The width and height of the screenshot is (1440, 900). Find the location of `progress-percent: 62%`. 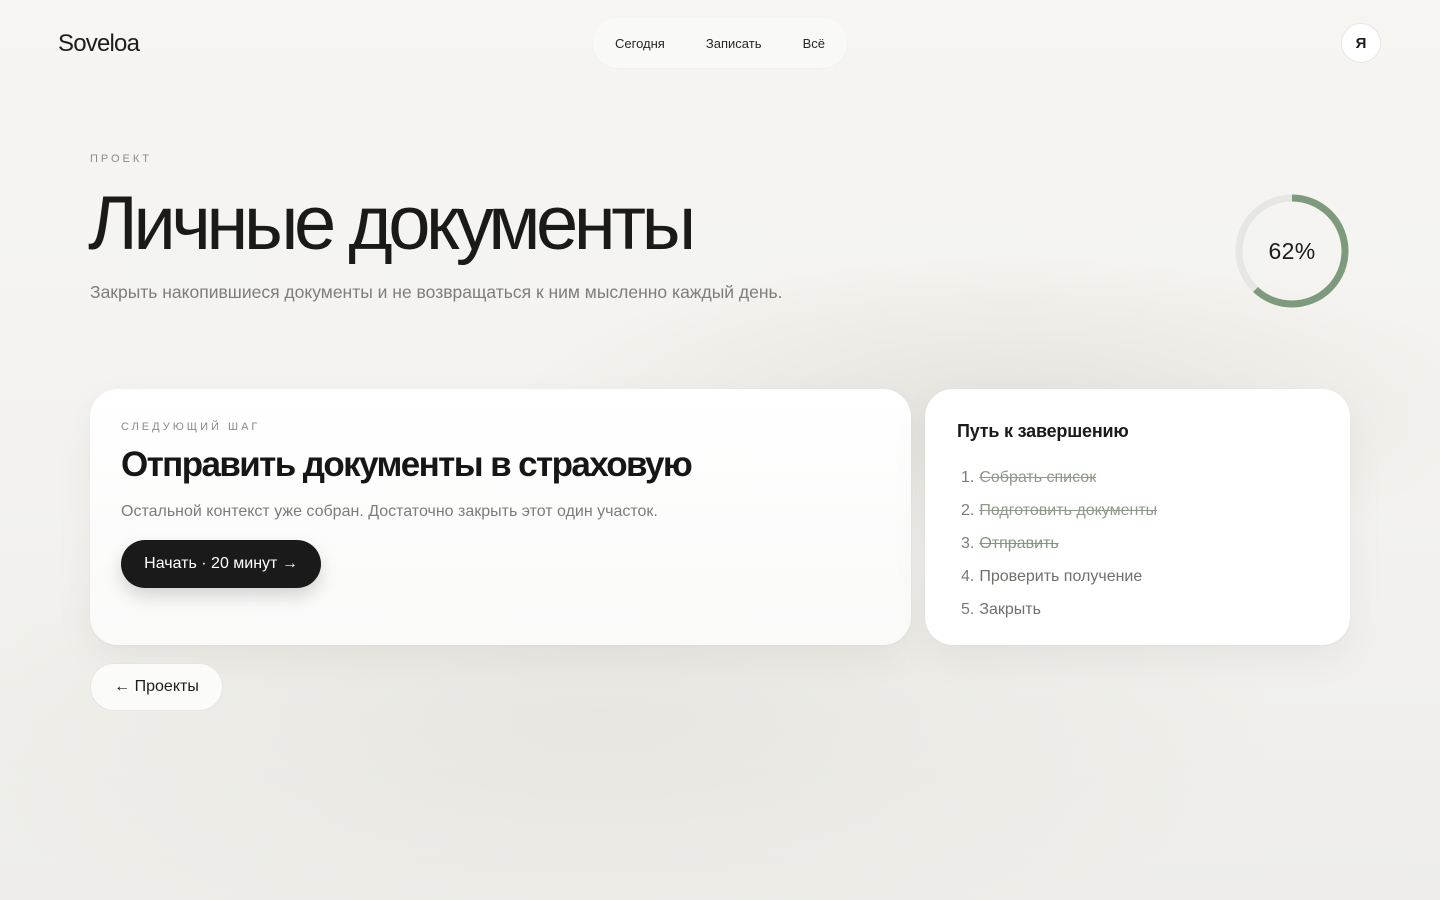

progress-percent: 62% is located at coordinates (1292, 250).